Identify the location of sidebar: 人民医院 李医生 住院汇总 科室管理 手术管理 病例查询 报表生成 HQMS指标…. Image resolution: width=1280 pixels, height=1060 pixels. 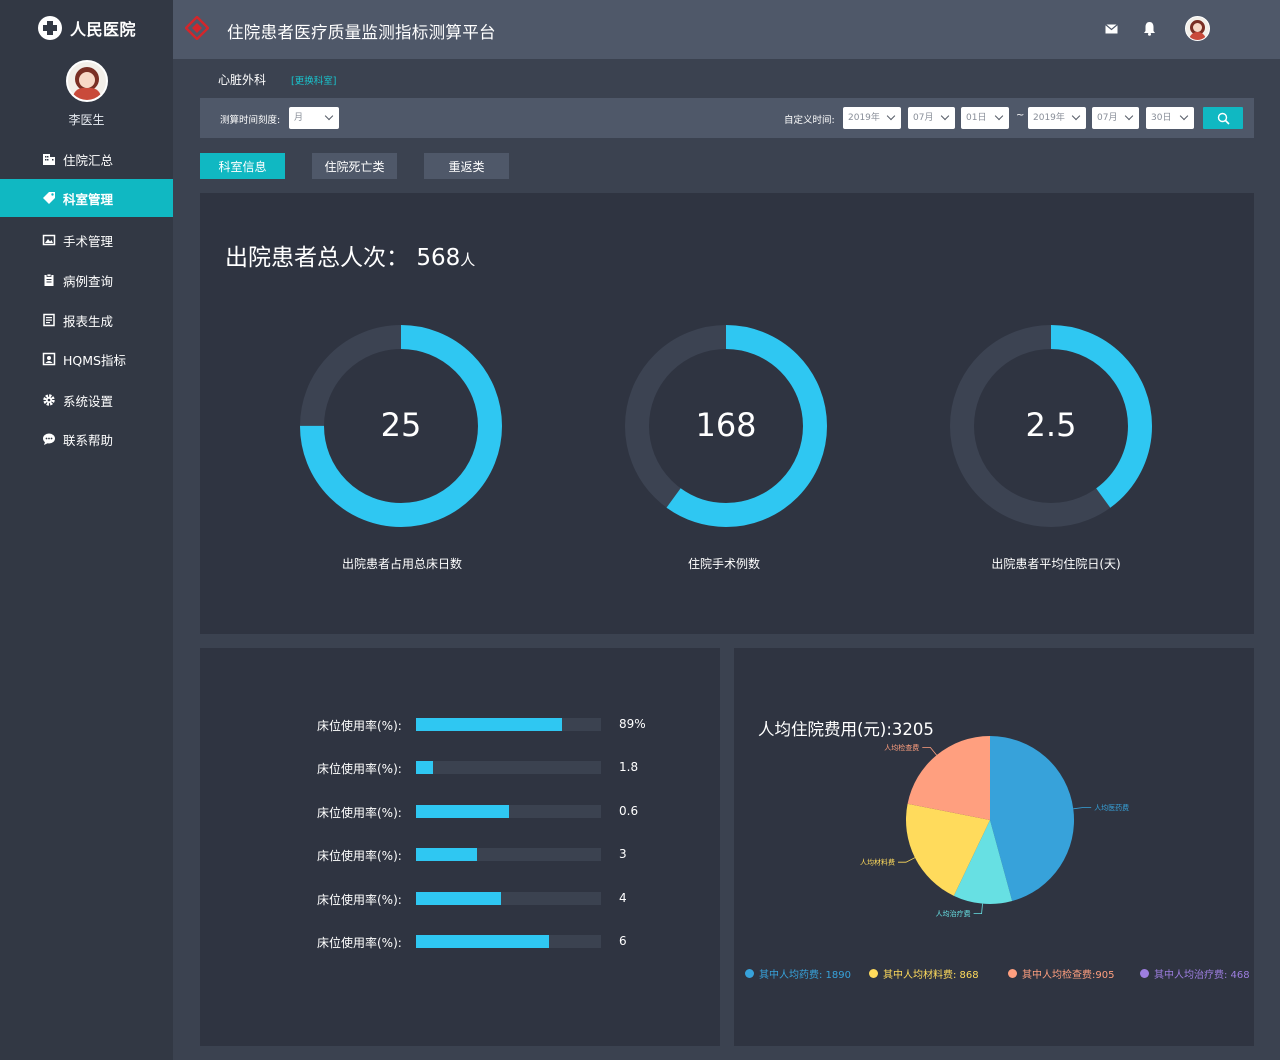
(86, 530).